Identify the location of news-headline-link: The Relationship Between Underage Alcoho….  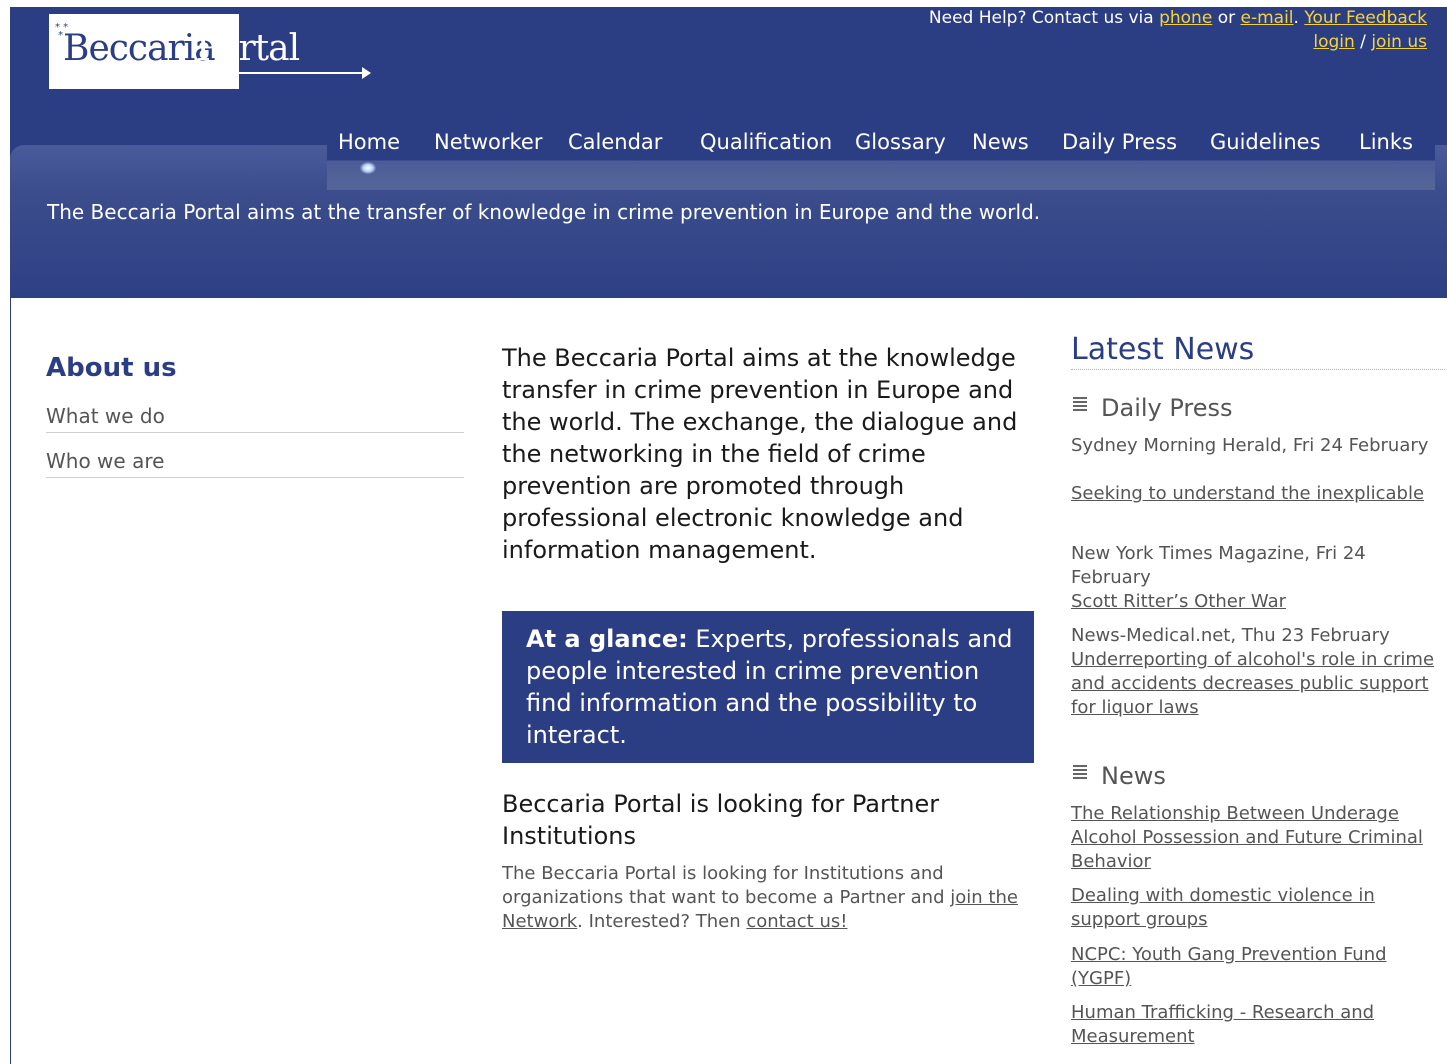
(1258, 838).